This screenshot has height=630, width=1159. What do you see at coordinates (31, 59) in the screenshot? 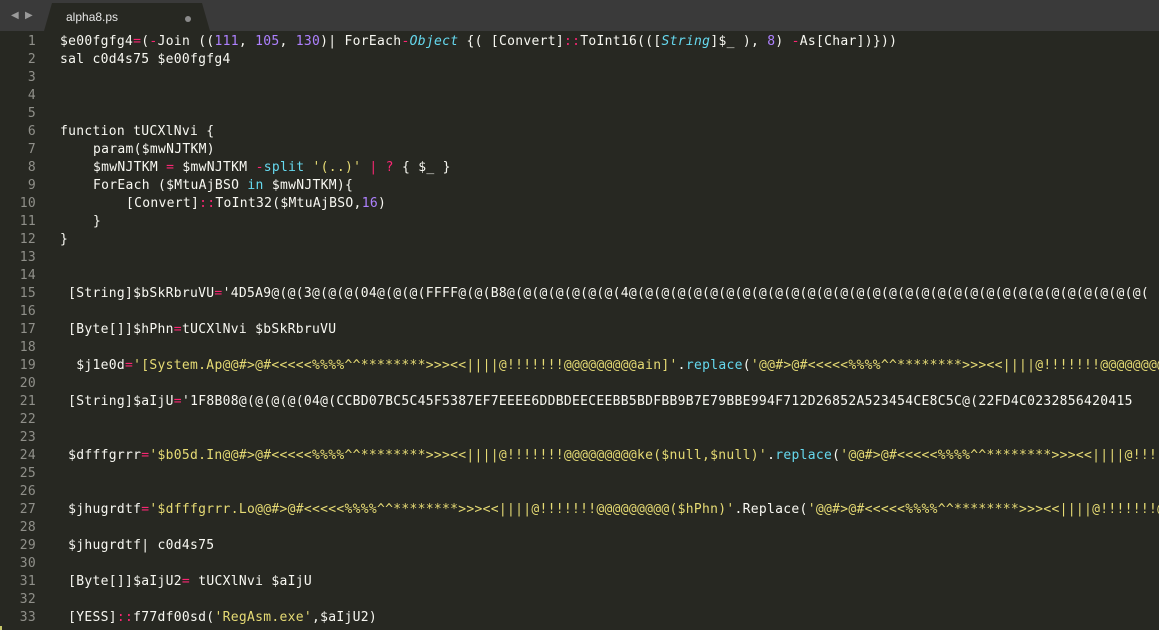
I see `line-number: 2` at bounding box center [31, 59].